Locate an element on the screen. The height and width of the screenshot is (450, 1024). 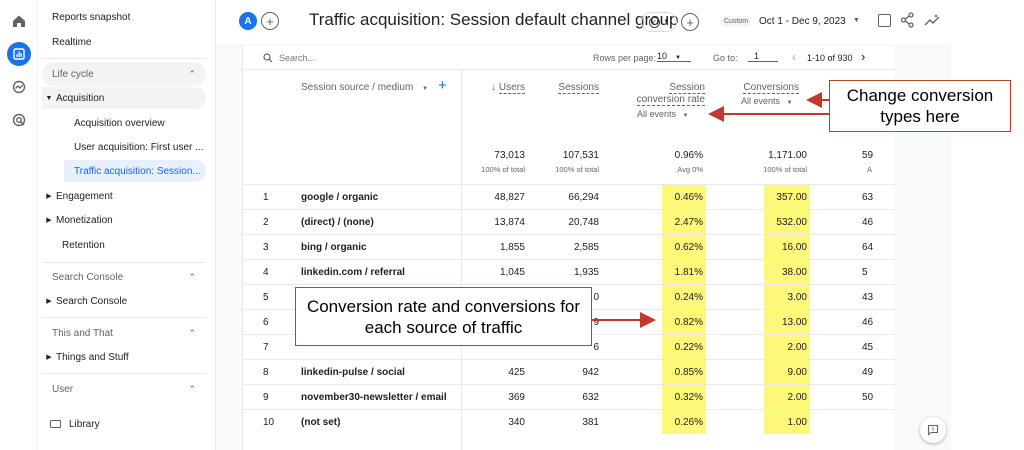
goto-label: Go to: is located at coordinates (725, 58).